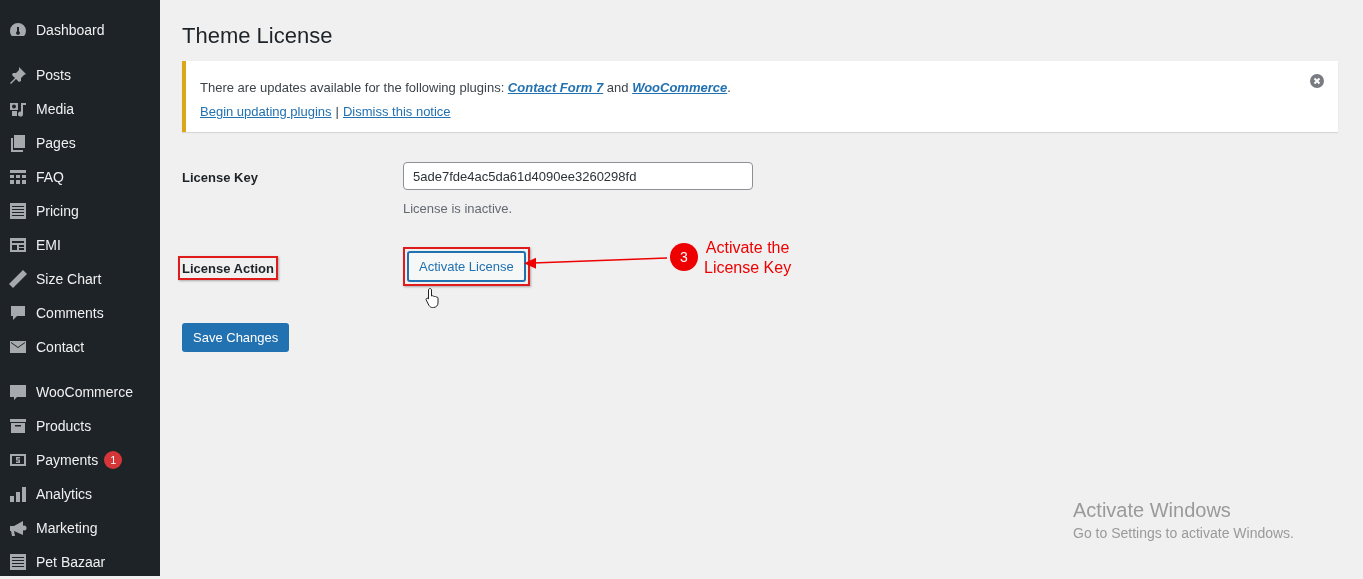  What do you see at coordinates (236, 337) in the screenshot?
I see `save-changes-button: Save Changes` at bounding box center [236, 337].